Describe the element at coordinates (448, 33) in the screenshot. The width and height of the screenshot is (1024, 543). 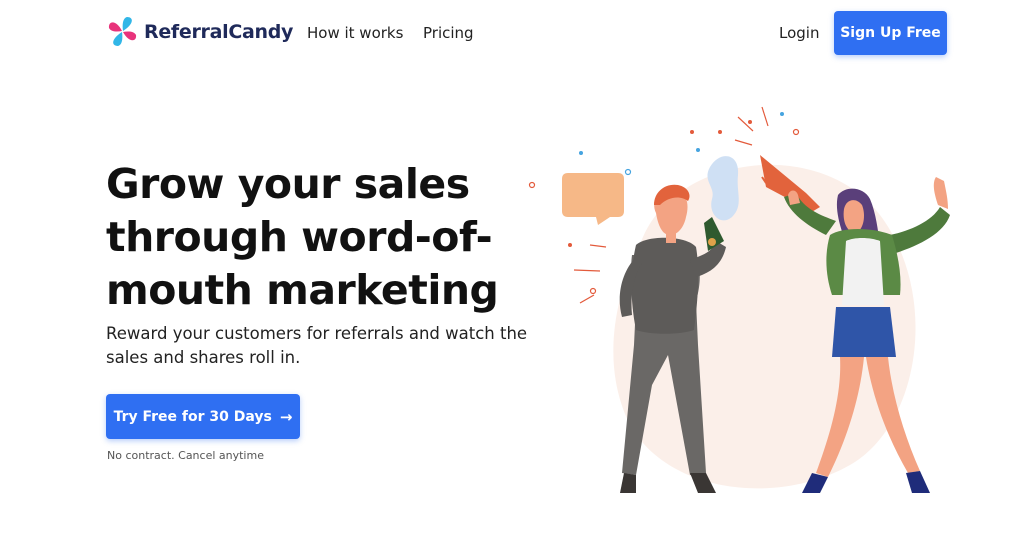
I see `nav-pricing: Pricing` at that location.